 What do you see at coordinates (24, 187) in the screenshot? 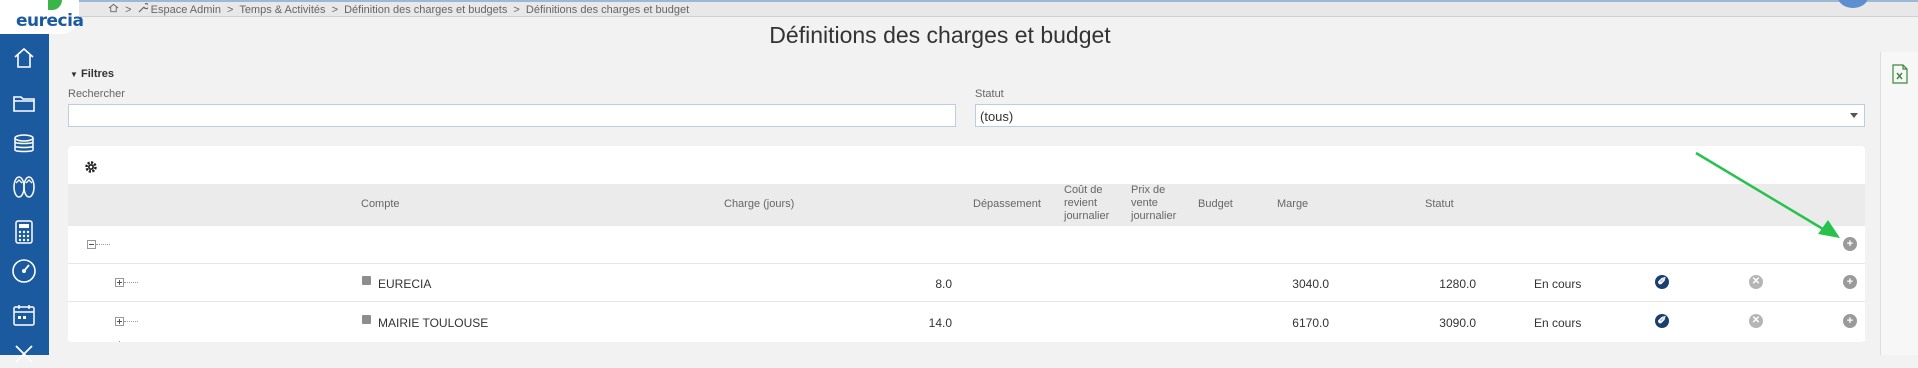
I see `flip-flops-icon` at bounding box center [24, 187].